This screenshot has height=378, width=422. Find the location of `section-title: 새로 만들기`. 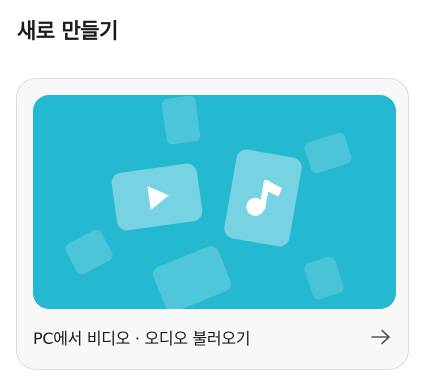

section-title: 새로 만들기 is located at coordinates (67, 31).